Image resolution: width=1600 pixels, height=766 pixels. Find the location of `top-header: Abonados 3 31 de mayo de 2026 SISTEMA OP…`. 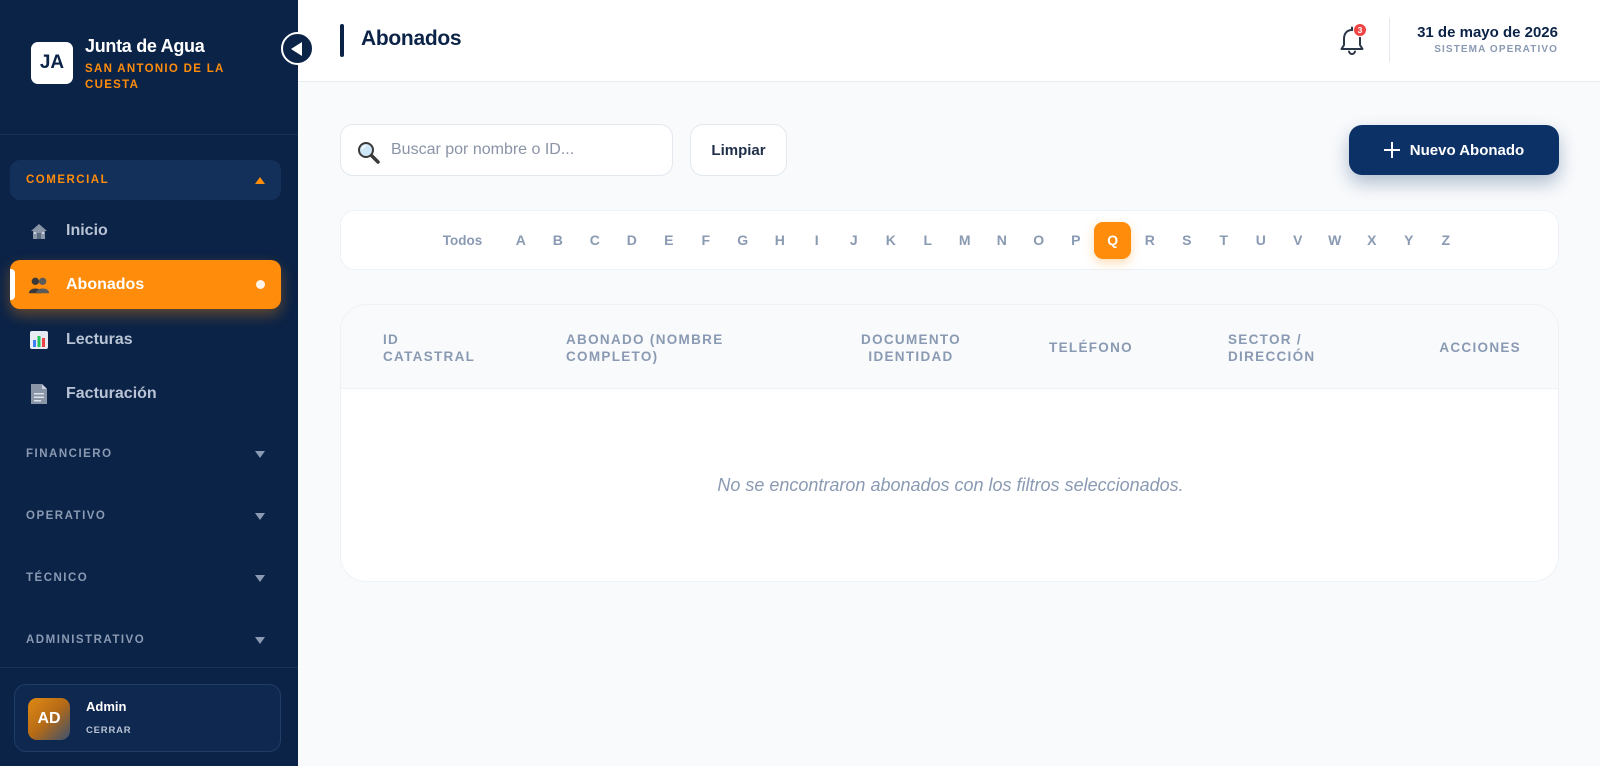

top-header: Abonados 3 31 de mayo de 2026 SISTEMA OP… is located at coordinates (949, 41).